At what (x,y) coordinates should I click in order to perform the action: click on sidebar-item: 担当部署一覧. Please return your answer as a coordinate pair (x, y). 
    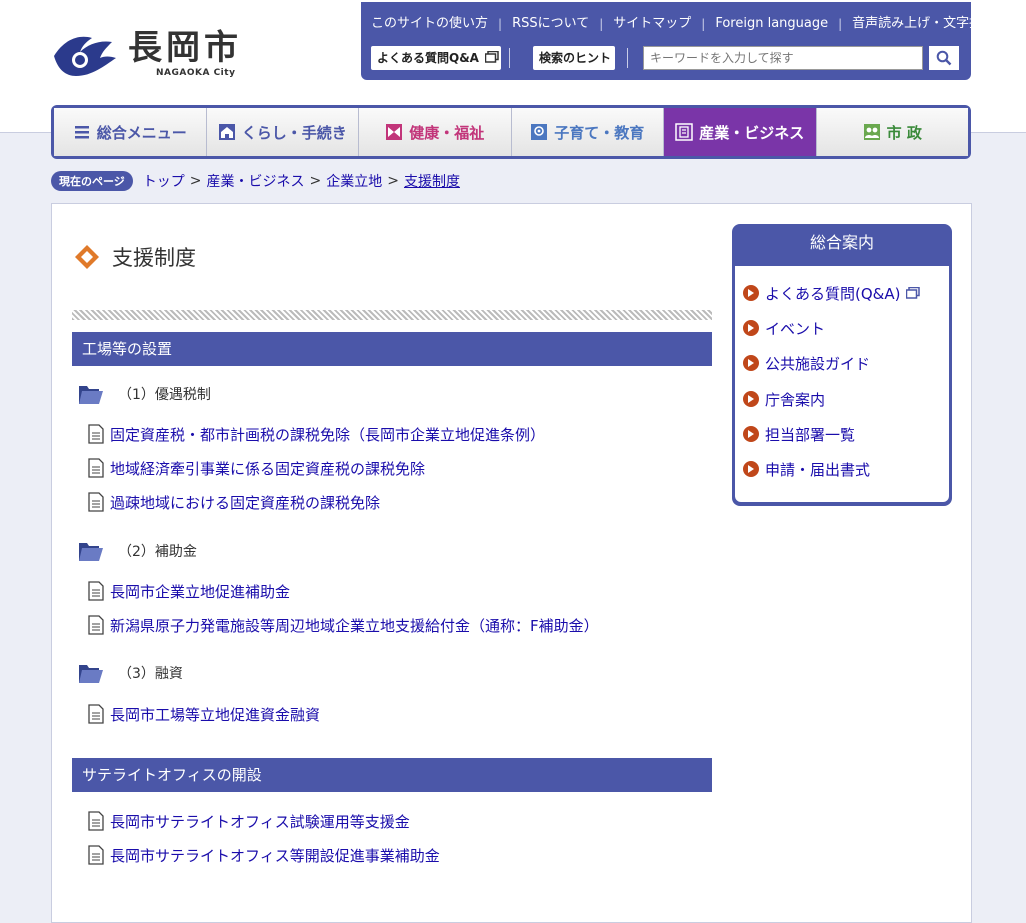
    Looking at the image, I should click on (799, 434).